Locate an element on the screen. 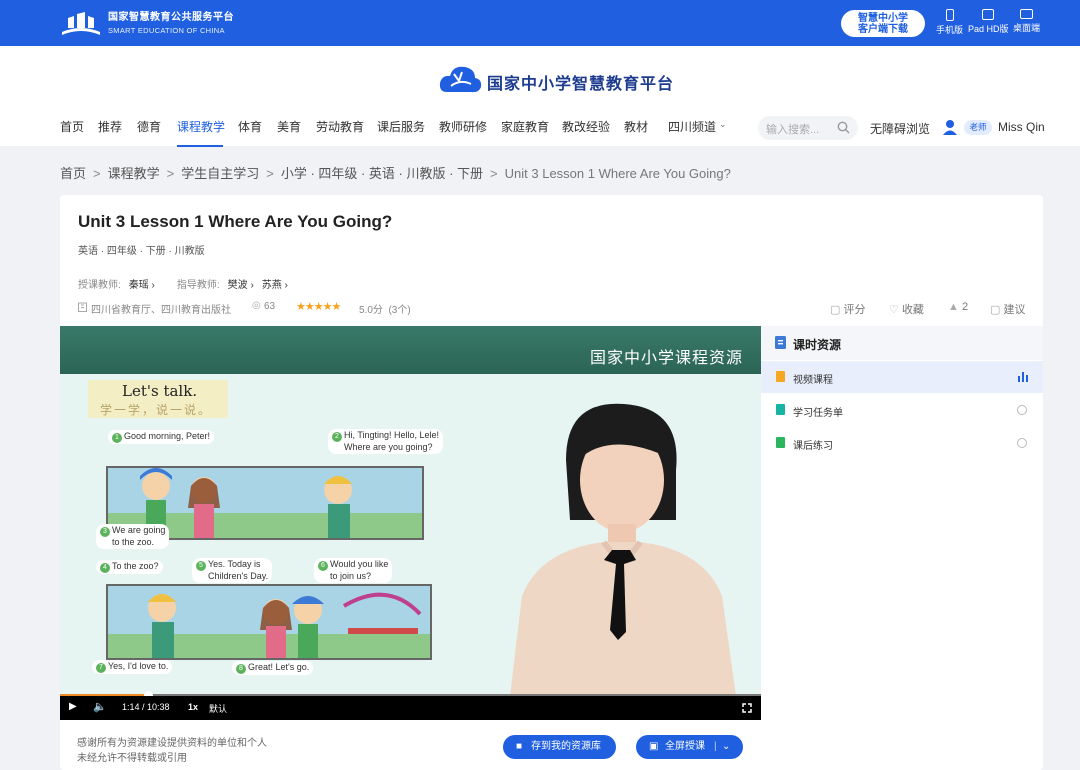 This screenshot has height=770, width=1080. monitor-icon is located at coordinates (1026, 14).